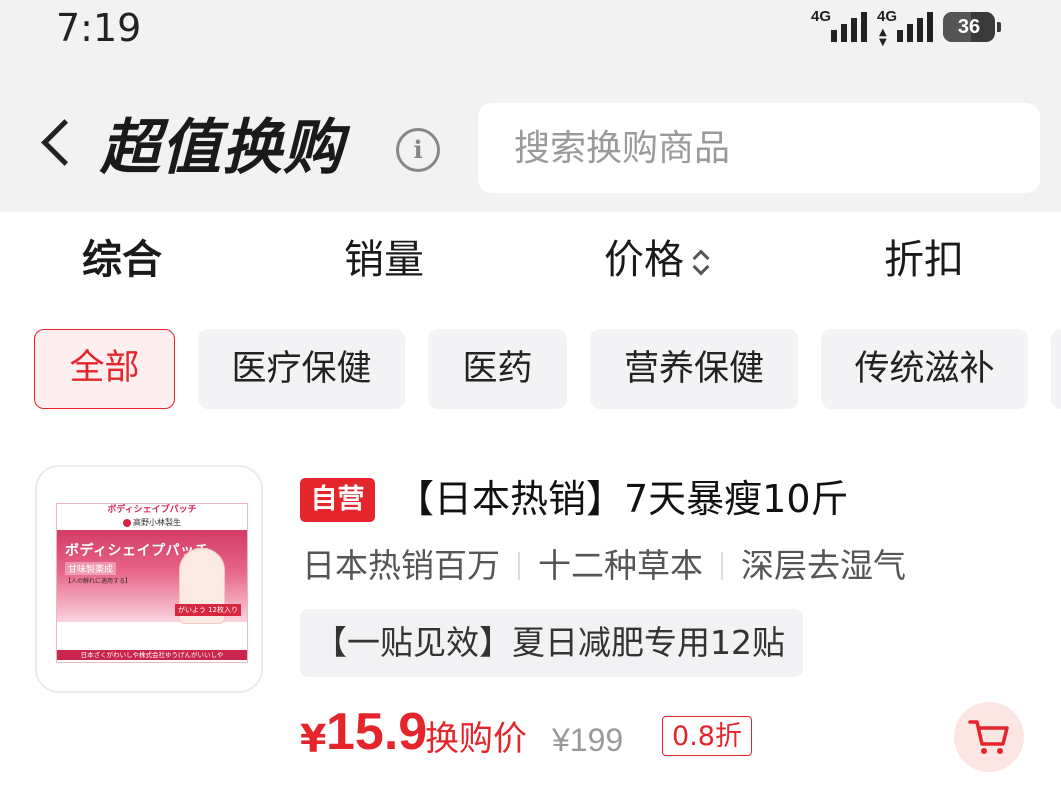 The image size is (1061, 802). Describe the element at coordinates (823, 565) in the screenshot. I see `product-tag: 深层去湿气` at that location.